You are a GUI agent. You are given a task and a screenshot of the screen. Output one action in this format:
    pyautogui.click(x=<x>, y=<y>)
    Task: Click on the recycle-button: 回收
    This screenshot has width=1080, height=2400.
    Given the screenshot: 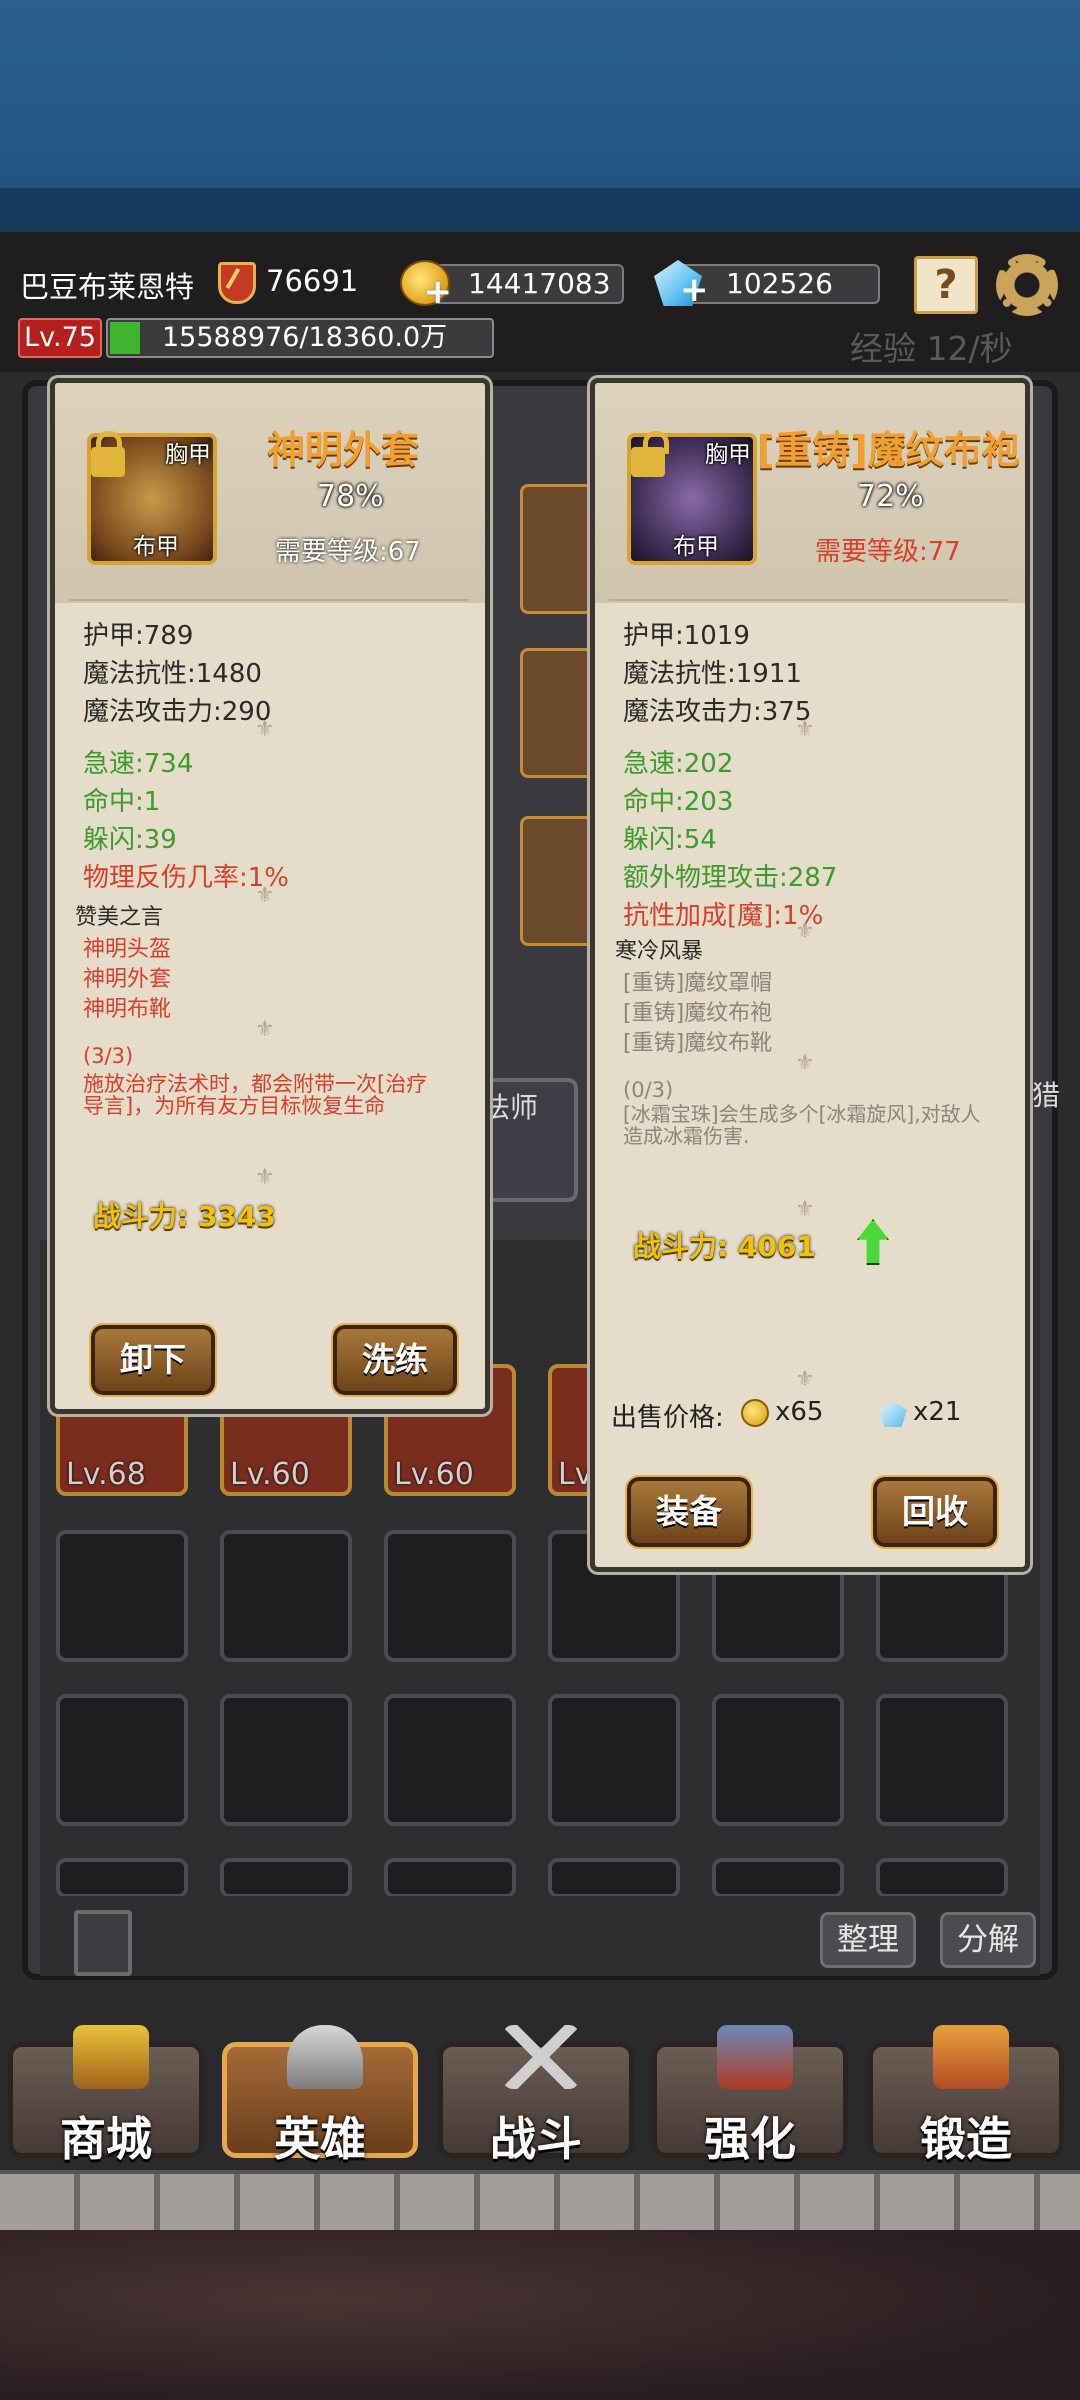 What is the action you would take?
    pyautogui.click(x=935, y=1512)
    